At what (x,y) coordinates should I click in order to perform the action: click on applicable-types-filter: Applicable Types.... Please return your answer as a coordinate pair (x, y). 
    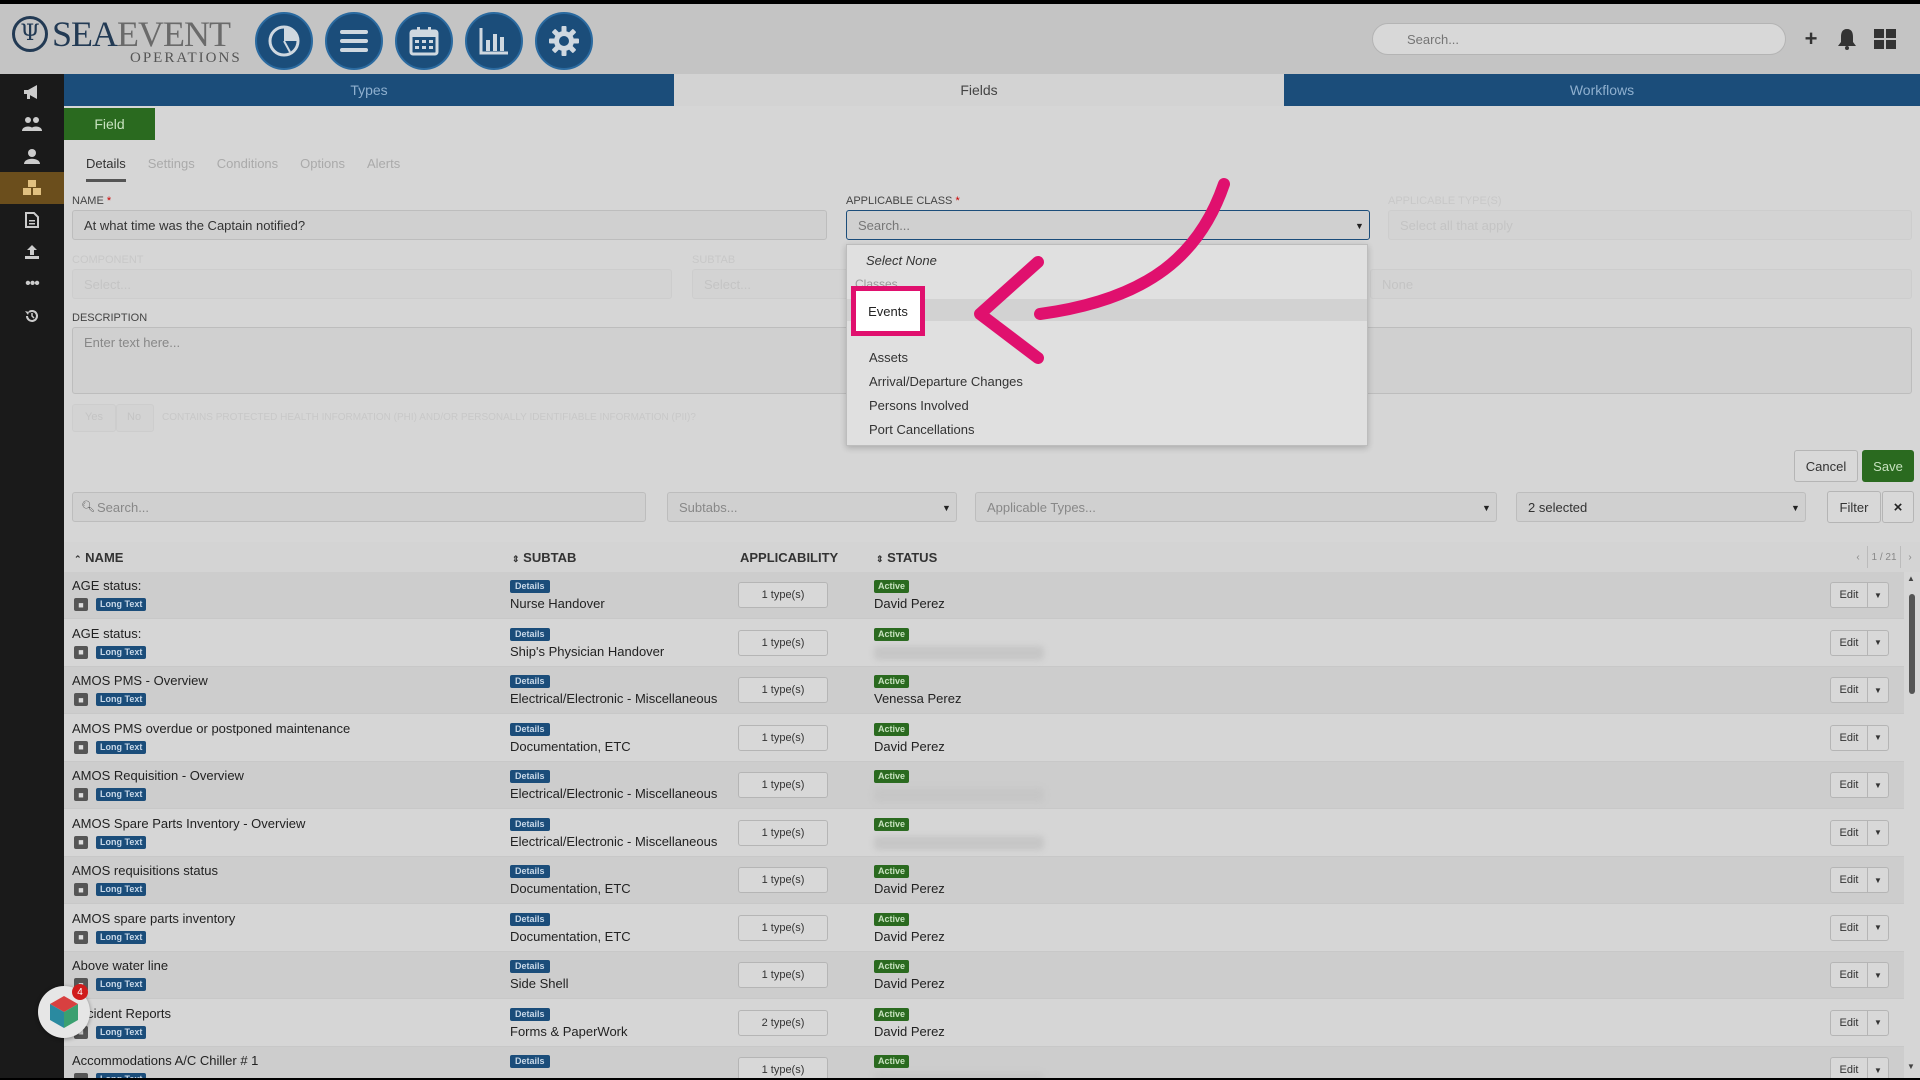
    Looking at the image, I should click on (1236, 507).